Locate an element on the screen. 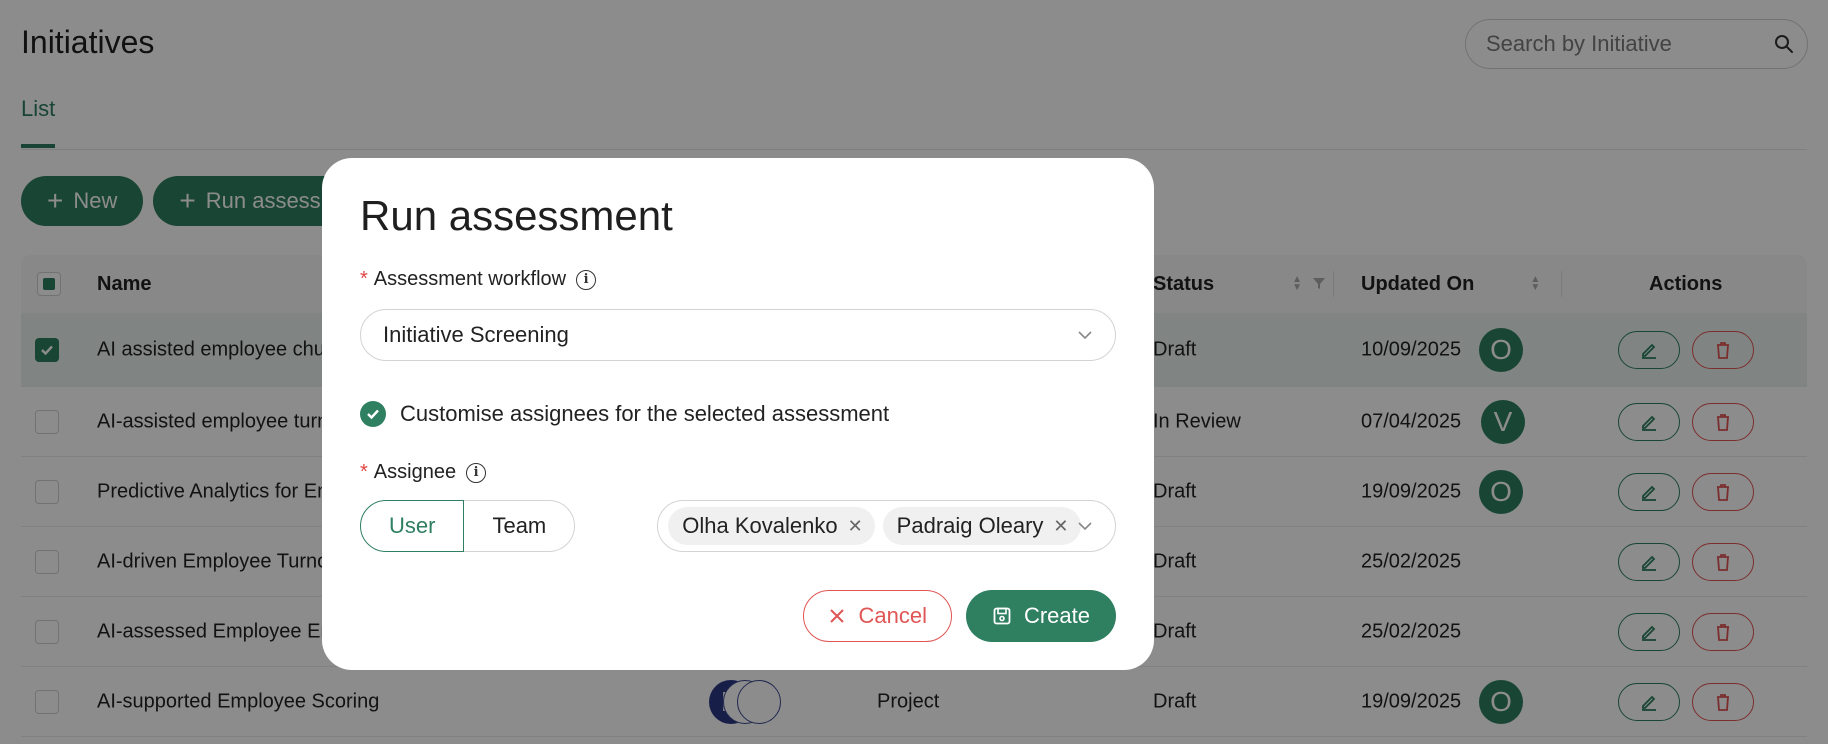 This screenshot has width=1828, height=744. assignee-chip: Olha Kovalenko ✕ is located at coordinates (771, 526).